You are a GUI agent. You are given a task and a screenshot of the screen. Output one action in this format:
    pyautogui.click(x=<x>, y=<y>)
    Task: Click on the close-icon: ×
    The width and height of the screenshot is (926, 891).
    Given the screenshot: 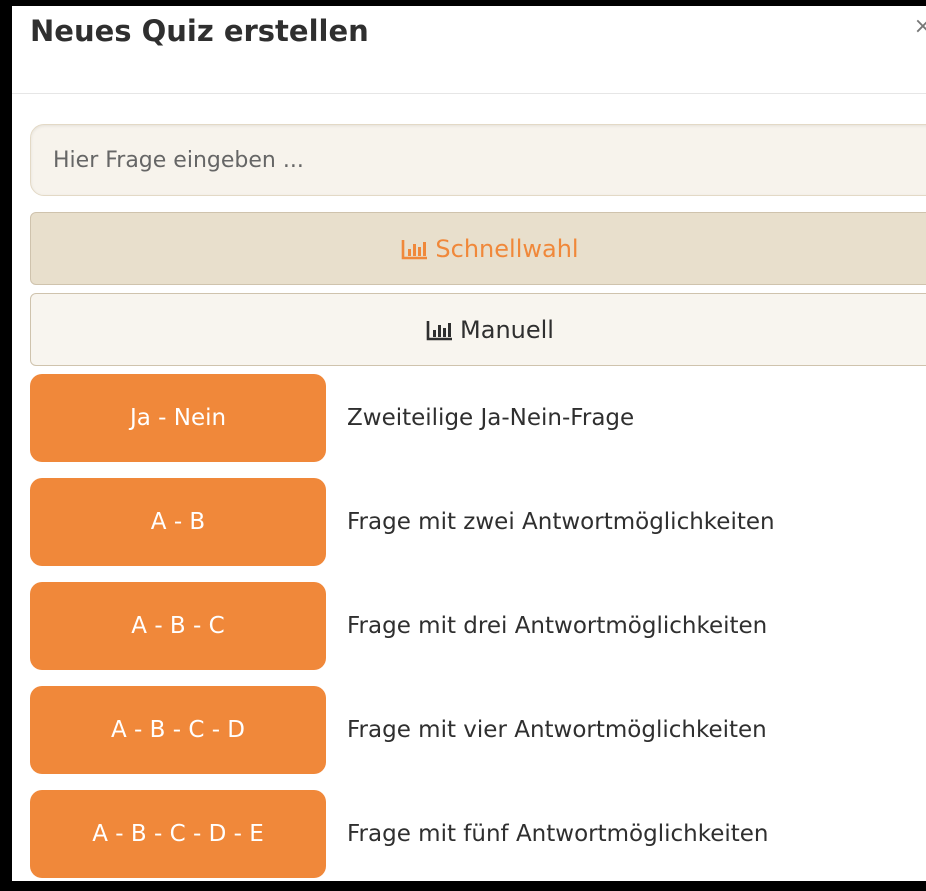 What is the action you would take?
    pyautogui.click(x=920, y=26)
    